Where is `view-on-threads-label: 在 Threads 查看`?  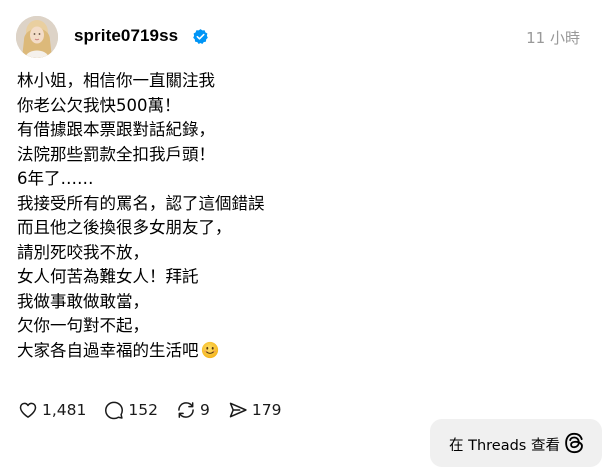
view-on-threads-label: 在 Threads 查看 is located at coordinates (504, 446).